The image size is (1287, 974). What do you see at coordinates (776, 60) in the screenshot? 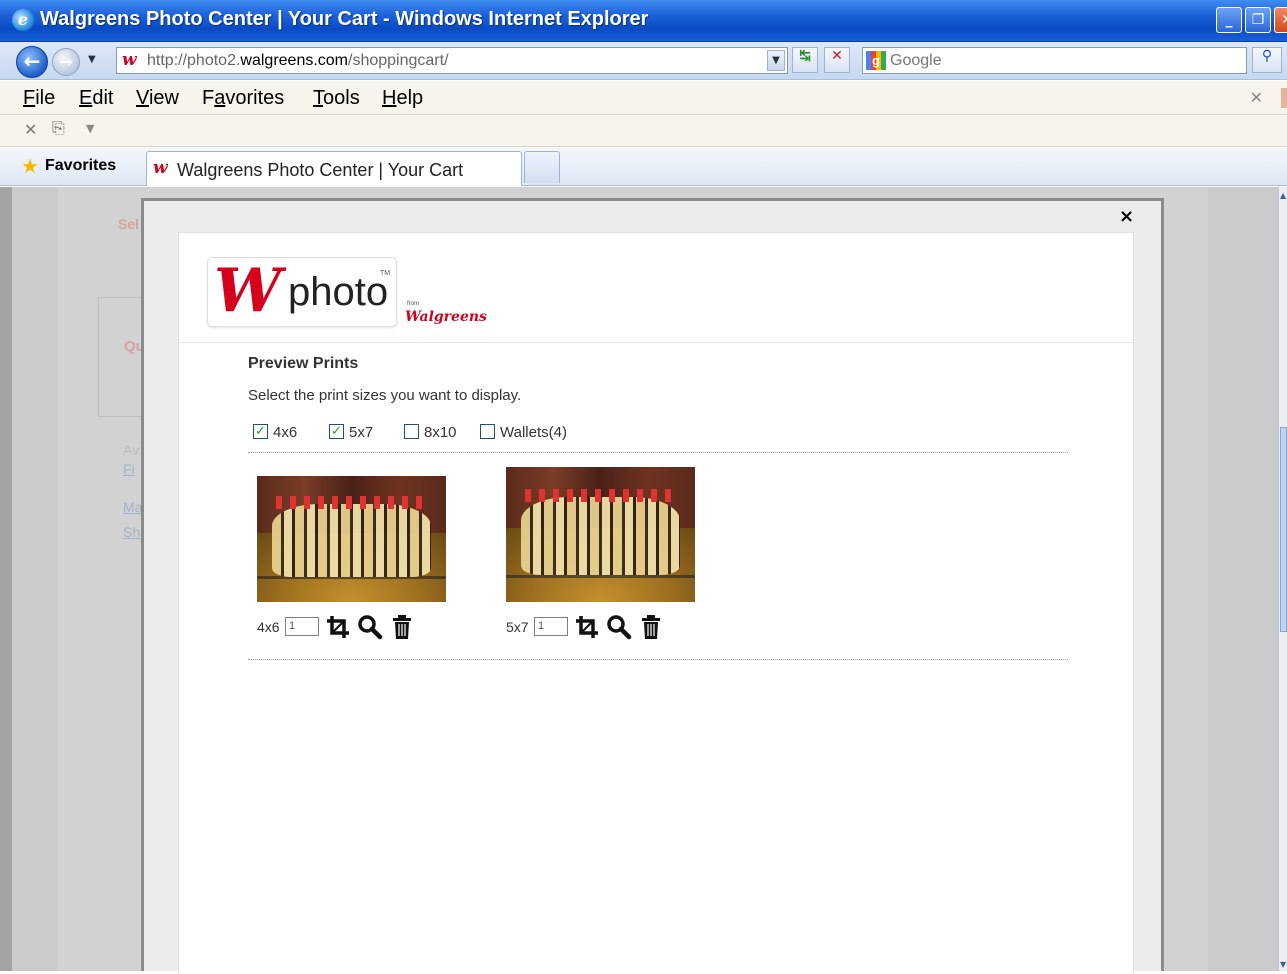
I see `address-dropdown-button: ▼` at bounding box center [776, 60].